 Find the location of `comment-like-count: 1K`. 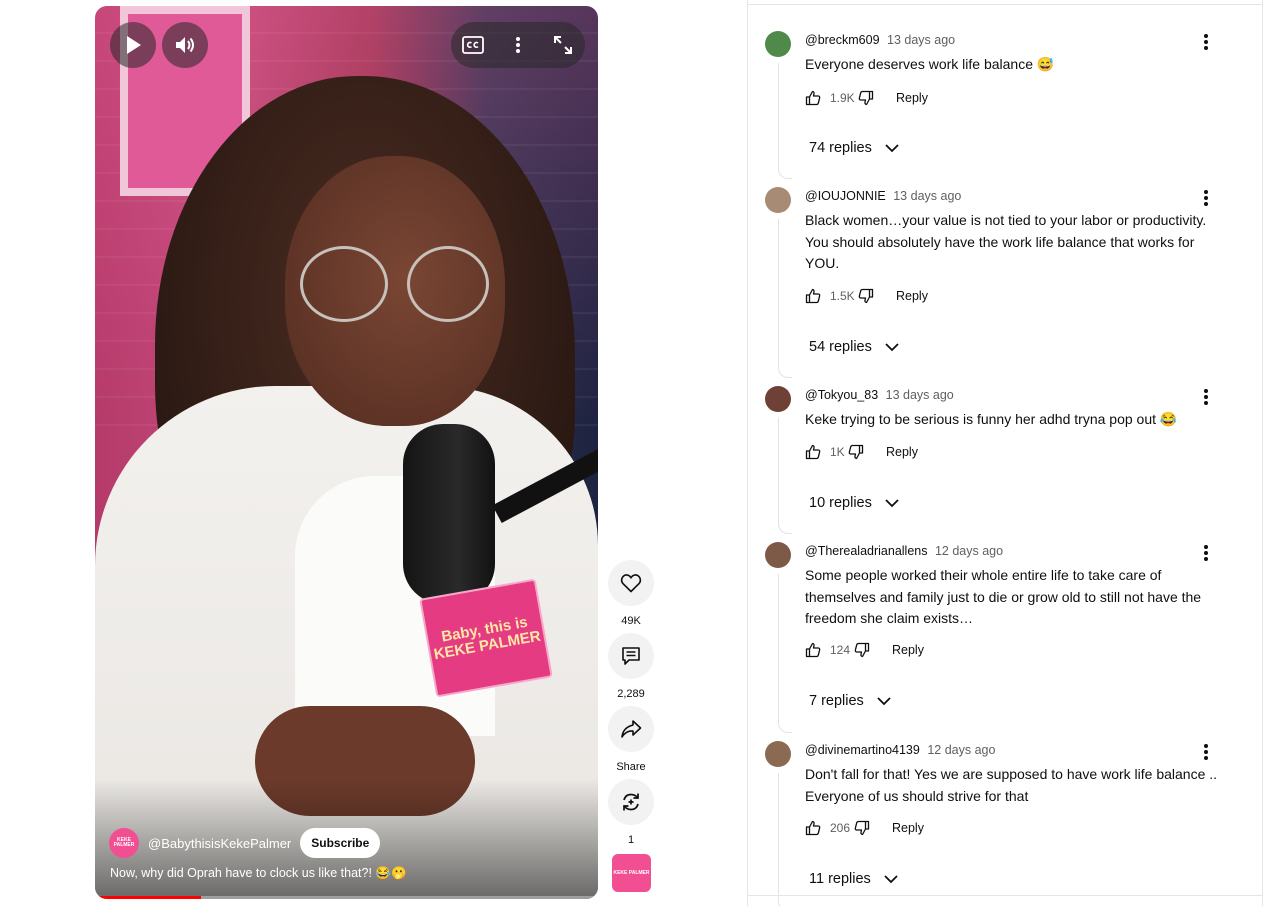

comment-like-count: 1K is located at coordinates (837, 452).